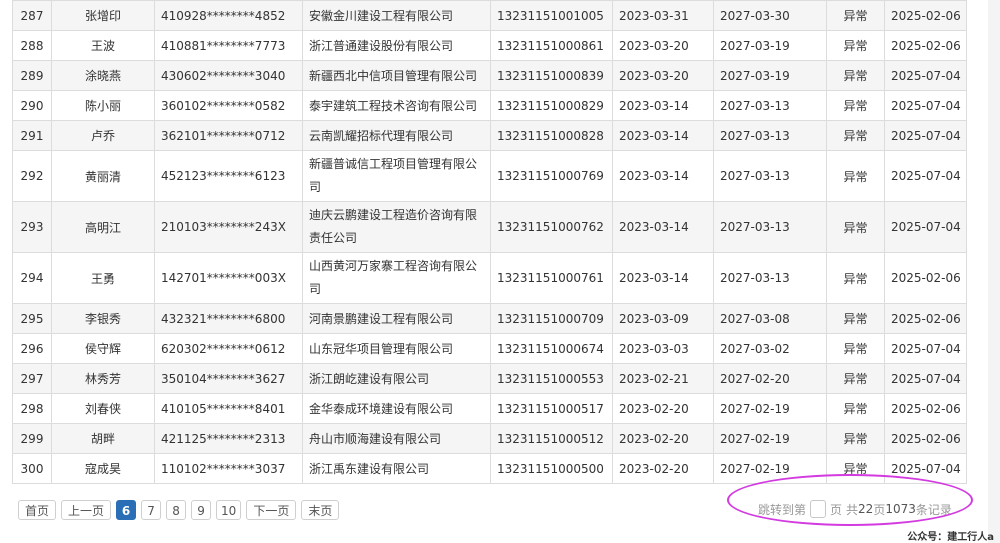  What do you see at coordinates (551, 15) in the screenshot?
I see `certificate-number: 13231151001005` at bounding box center [551, 15].